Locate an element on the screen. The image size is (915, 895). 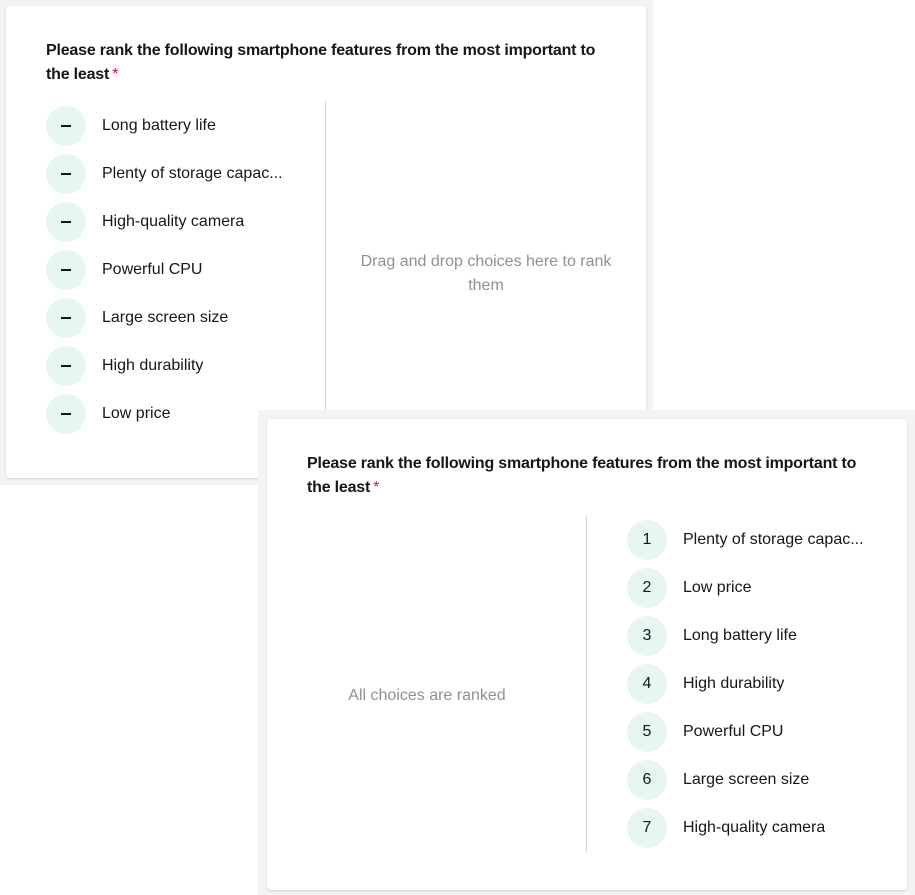
choice-item: High-quality camera is located at coordinates (164, 222).